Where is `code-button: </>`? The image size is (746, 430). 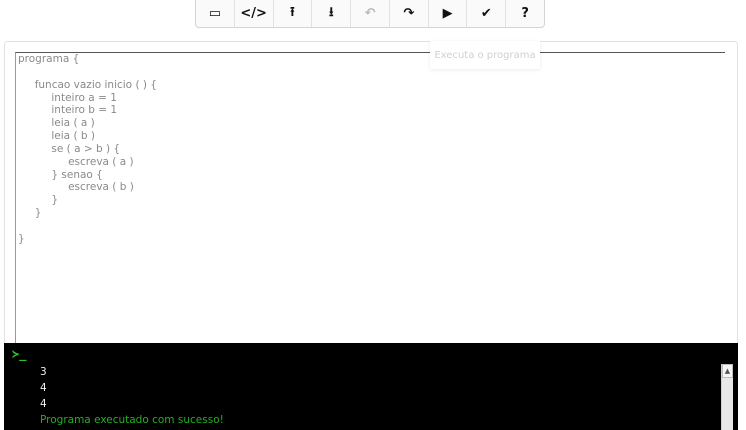 code-button: </> is located at coordinates (254, 13).